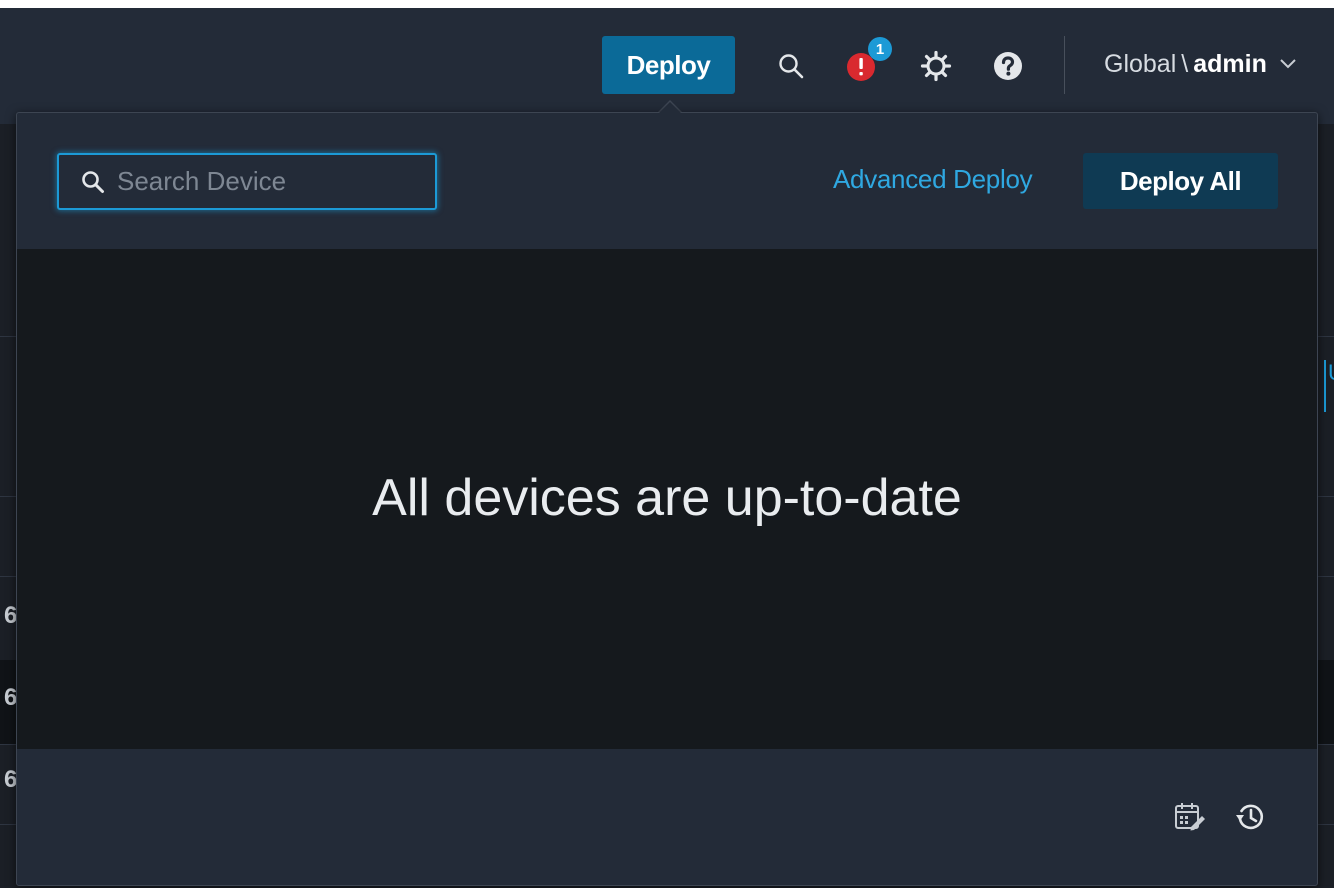  Describe the element at coordinates (933, 179) in the screenshot. I see `advanced-deploy-link: Advanced Deploy` at that location.